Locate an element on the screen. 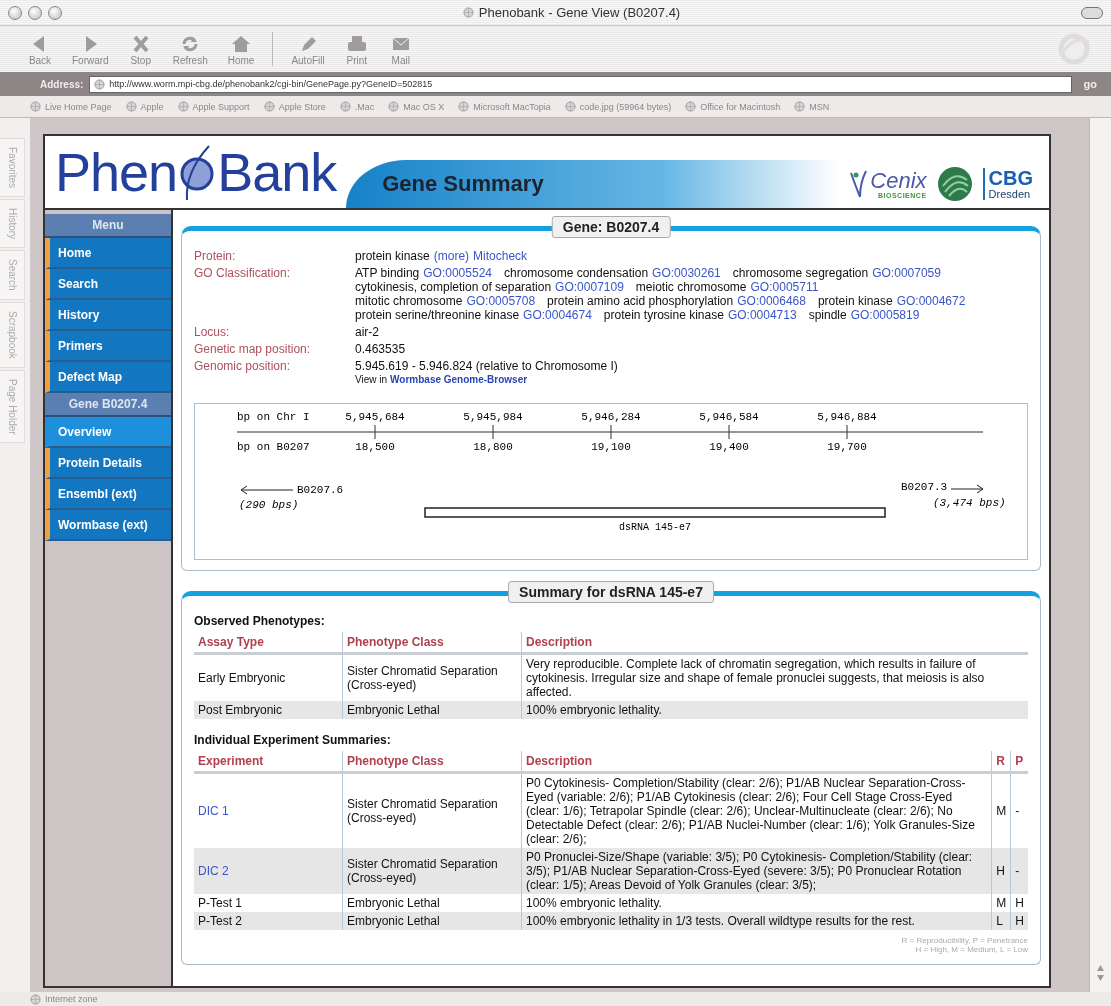  favorite-link: Apple Store is located at coordinates (294, 106).